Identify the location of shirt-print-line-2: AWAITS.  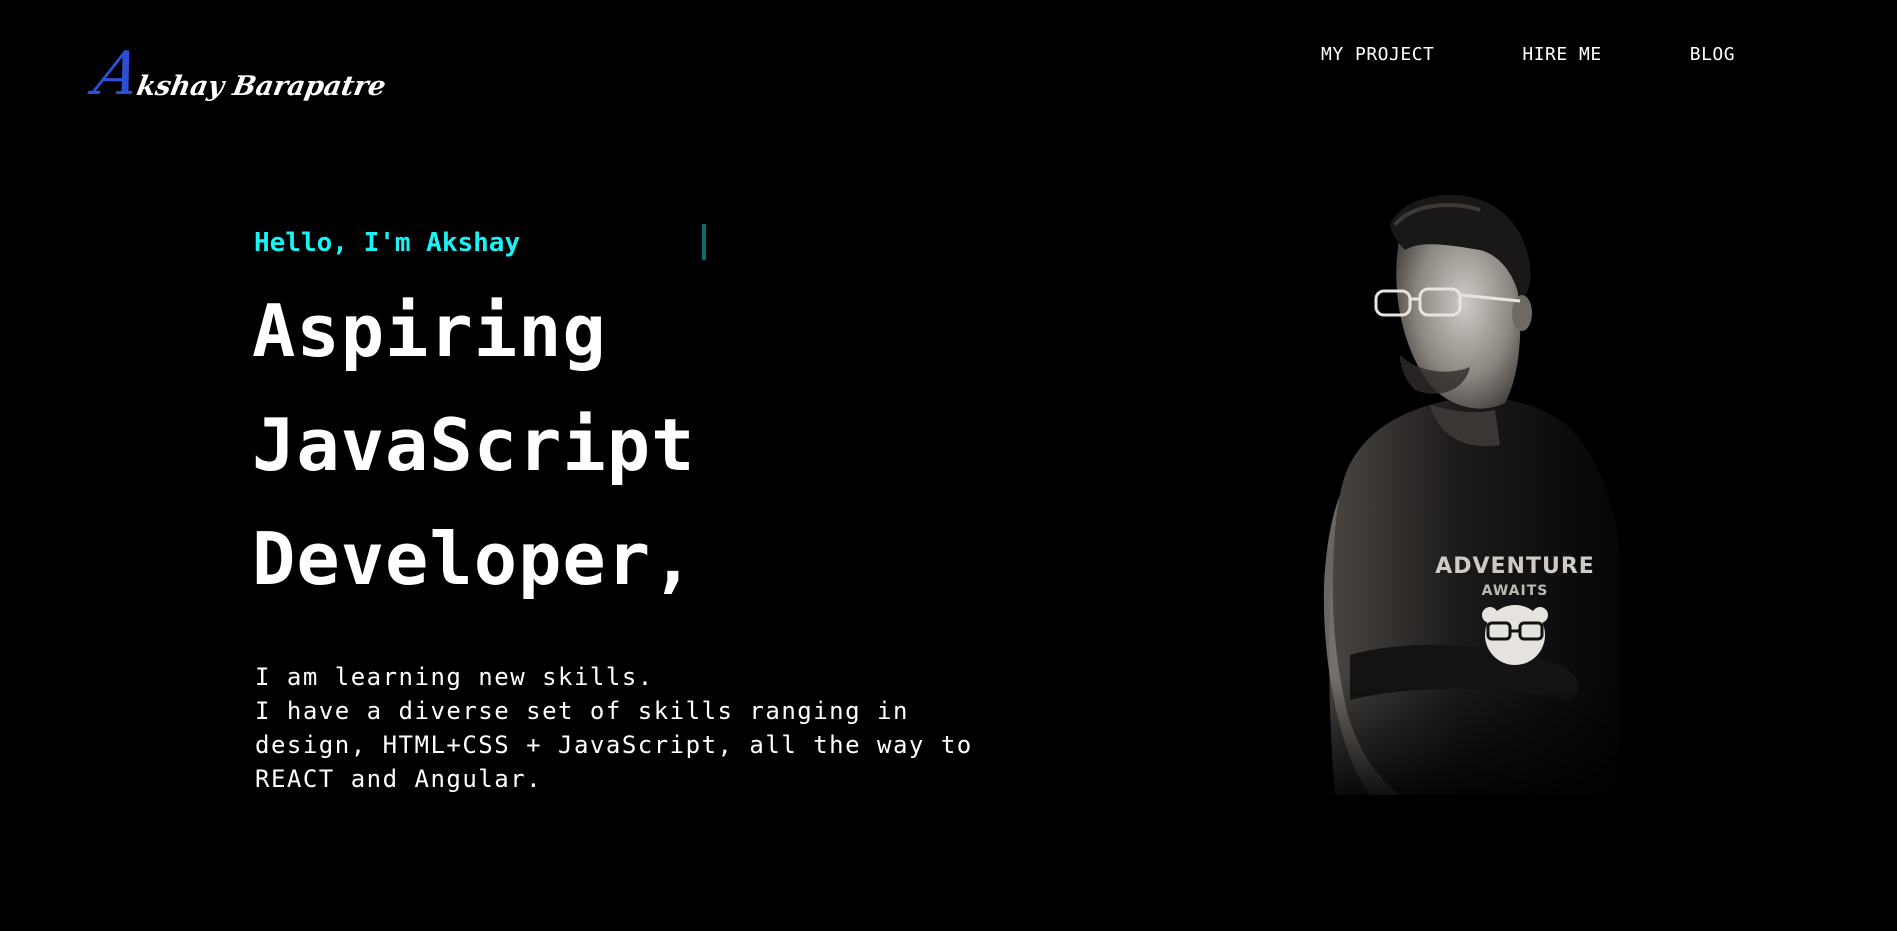
(1515, 591).